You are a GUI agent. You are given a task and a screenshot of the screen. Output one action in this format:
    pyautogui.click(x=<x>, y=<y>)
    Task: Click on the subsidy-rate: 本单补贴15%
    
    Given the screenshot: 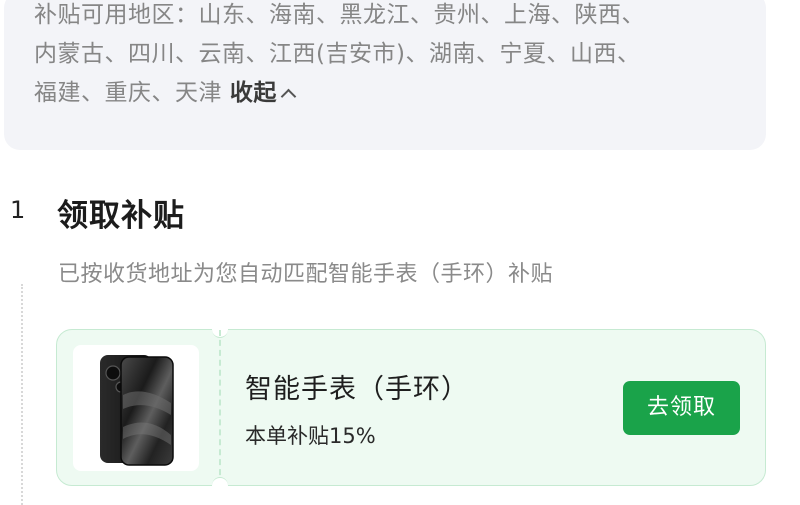 What is the action you would take?
    pyautogui.click(x=310, y=436)
    